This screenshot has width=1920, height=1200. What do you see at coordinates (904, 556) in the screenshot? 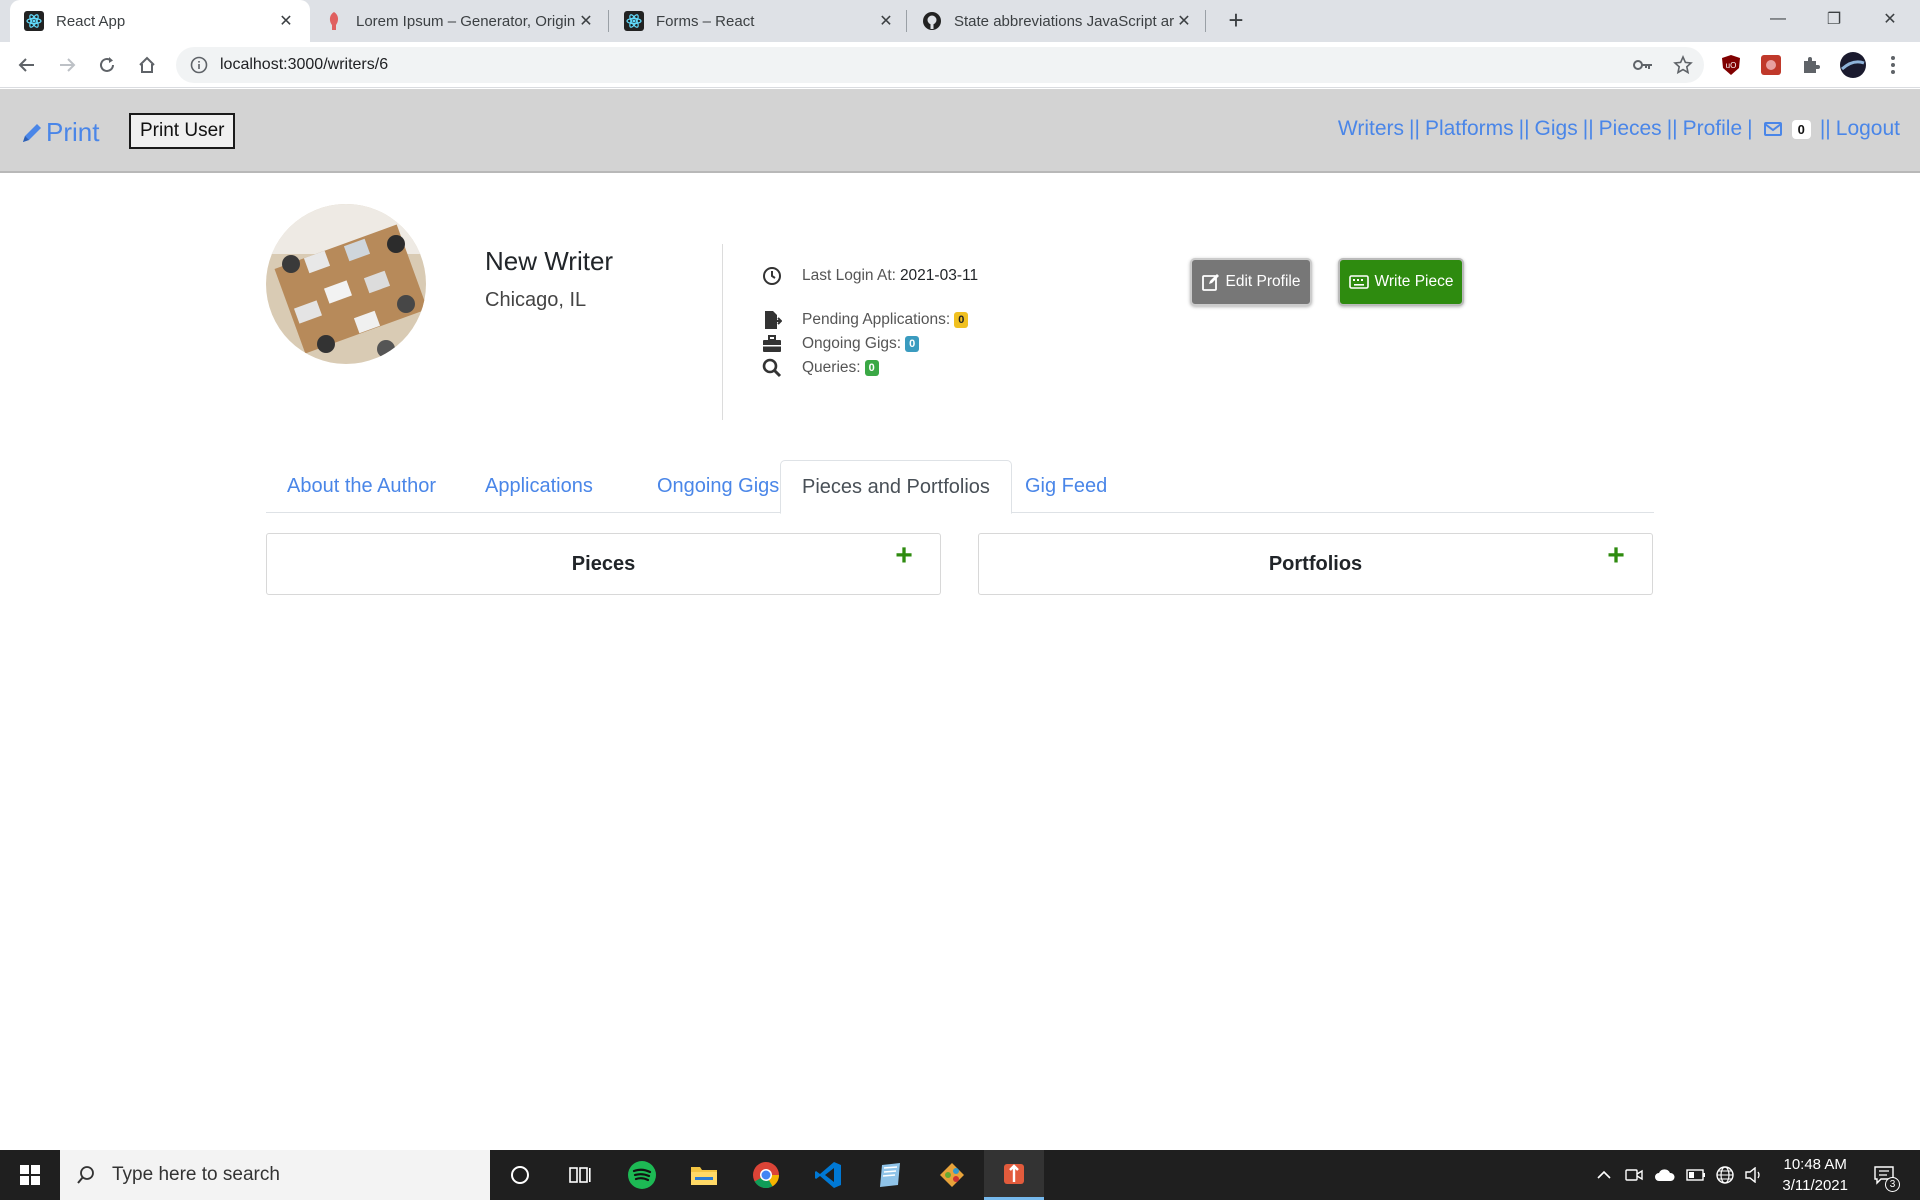
I see `add-piece-plus-icon: +` at bounding box center [904, 556].